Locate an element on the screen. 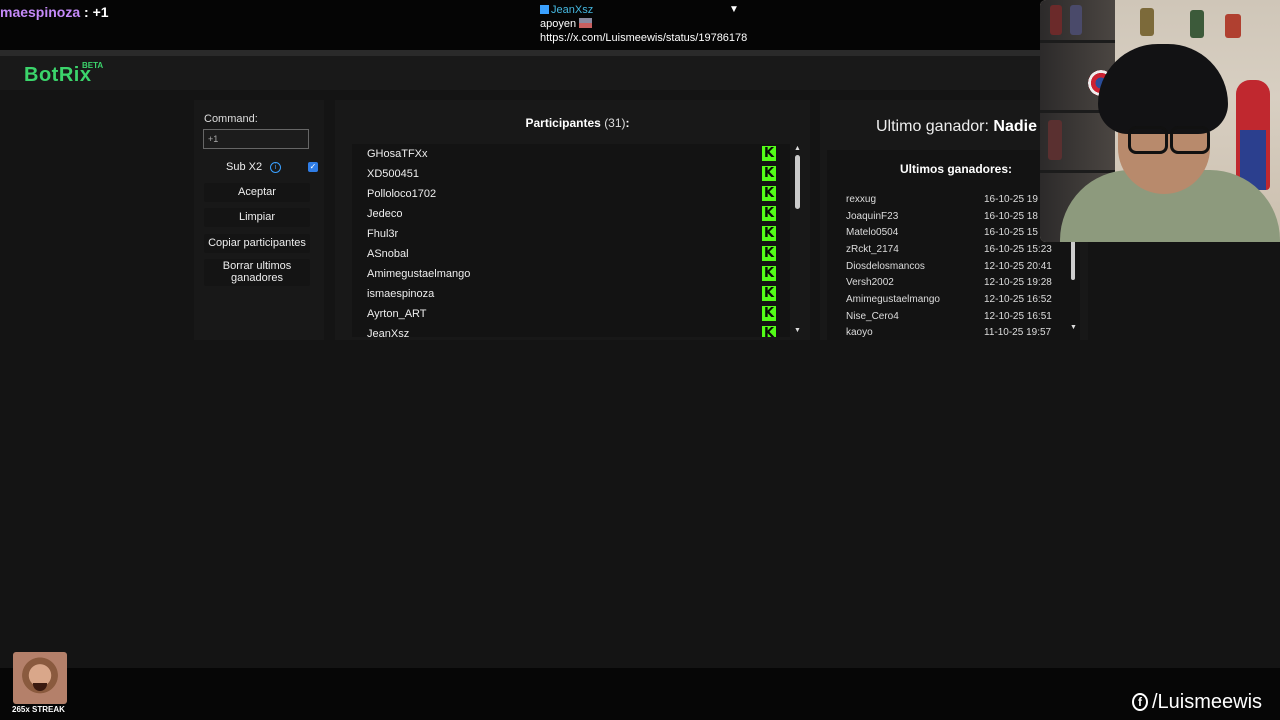  badge-icon is located at coordinates (544, 9).